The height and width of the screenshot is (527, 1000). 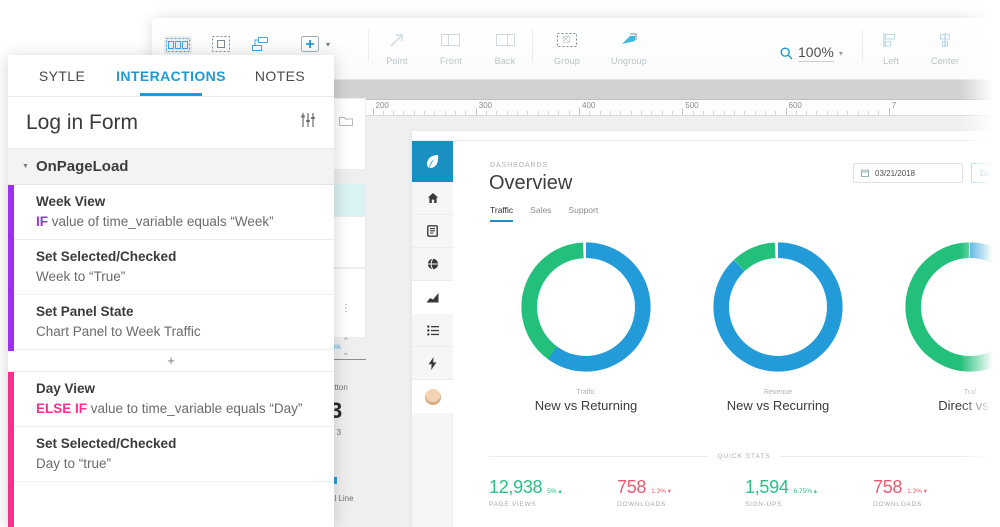 What do you see at coordinates (171, 454) in the screenshot?
I see `action-row: Set Selected/Checked Day to “true”` at bounding box center [171, 454].